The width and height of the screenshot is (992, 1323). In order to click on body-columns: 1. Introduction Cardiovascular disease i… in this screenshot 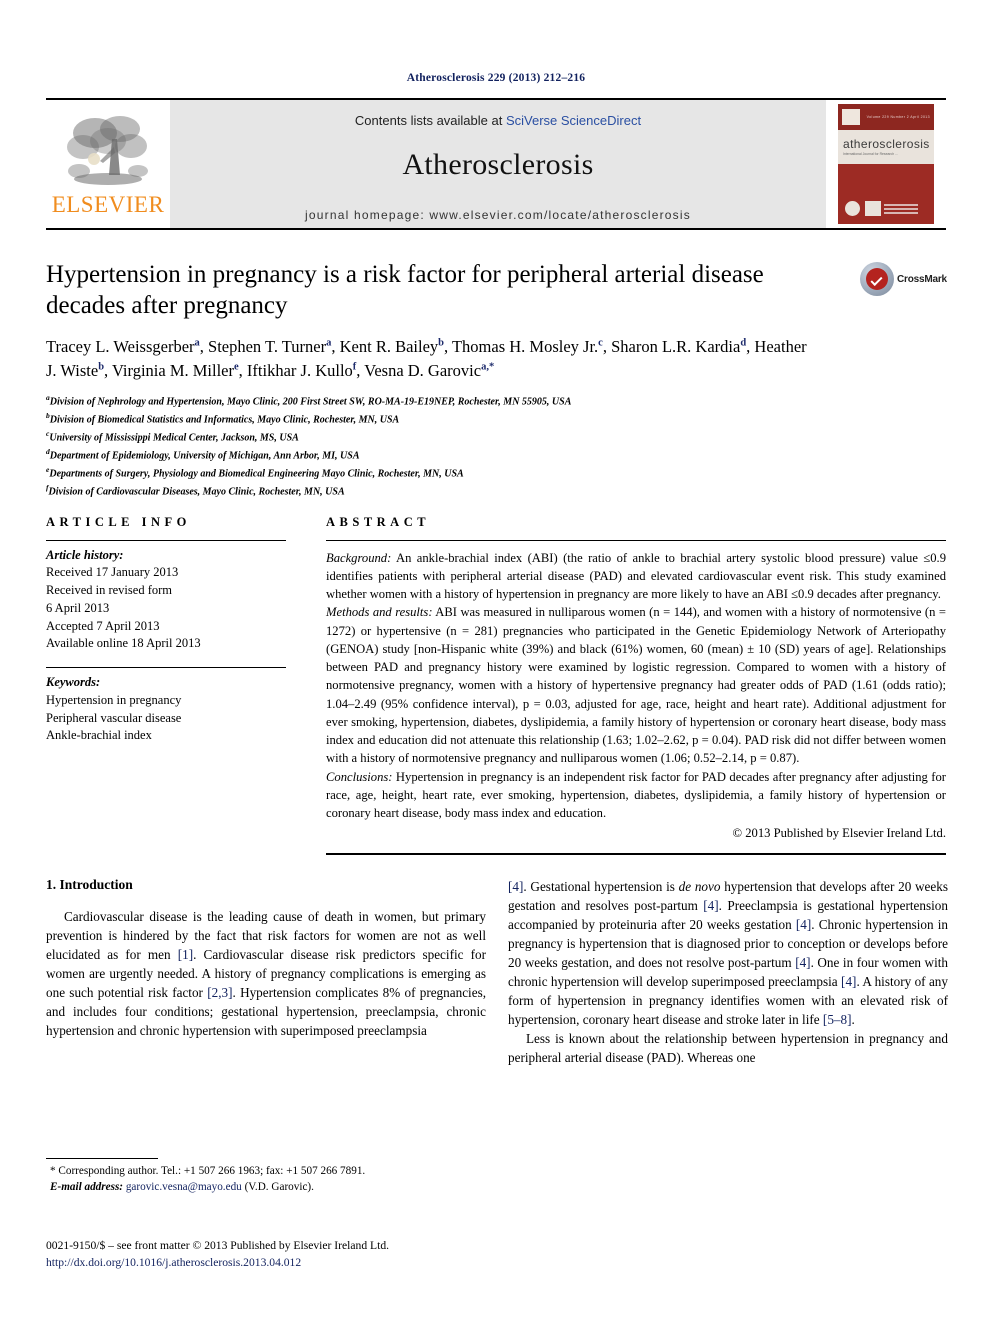, I will do `click(497, 972)`.